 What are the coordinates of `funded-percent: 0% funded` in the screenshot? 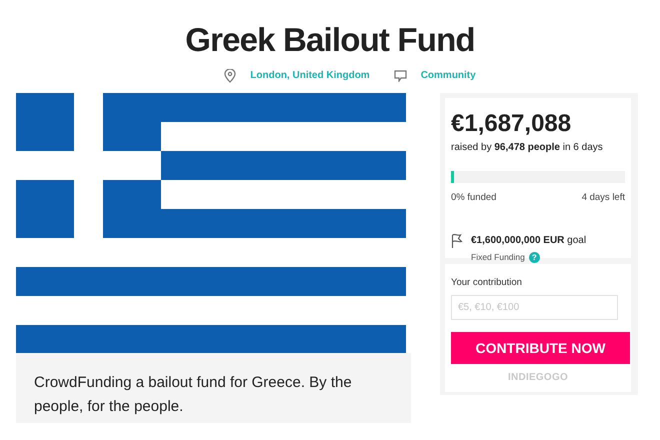 It's located at (473, 198).